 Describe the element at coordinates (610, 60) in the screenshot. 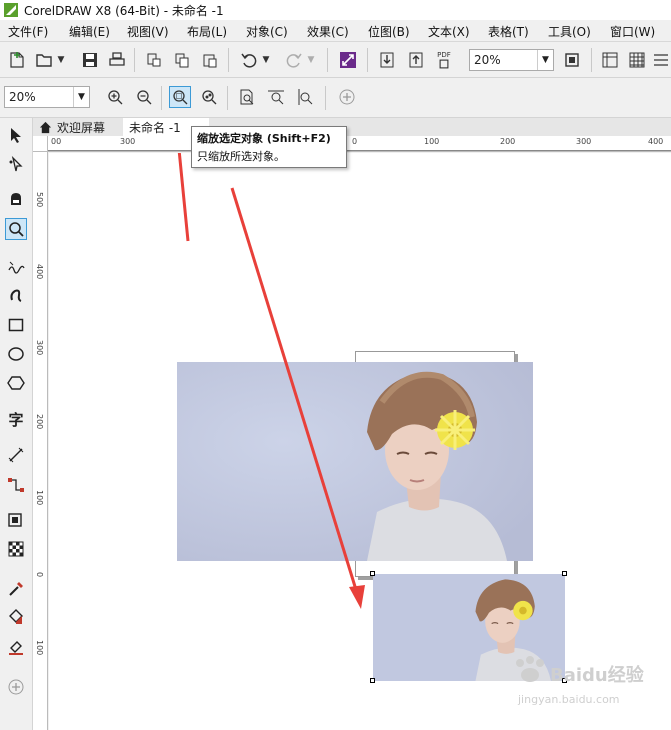

I see `show-rulers-icon` at that location.